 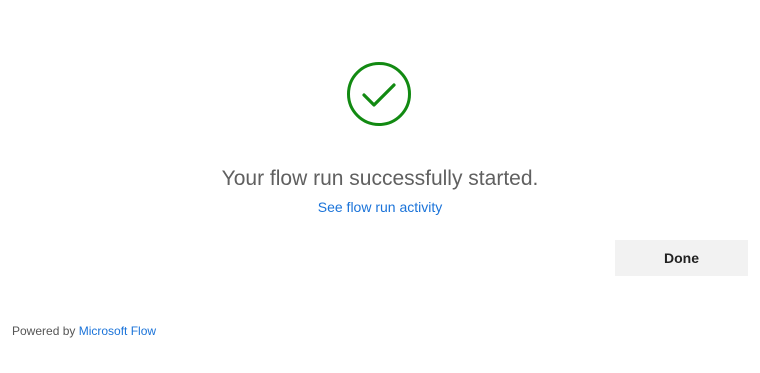 I want to click on checkmark-circle-icon, so click(x=379, y=94).